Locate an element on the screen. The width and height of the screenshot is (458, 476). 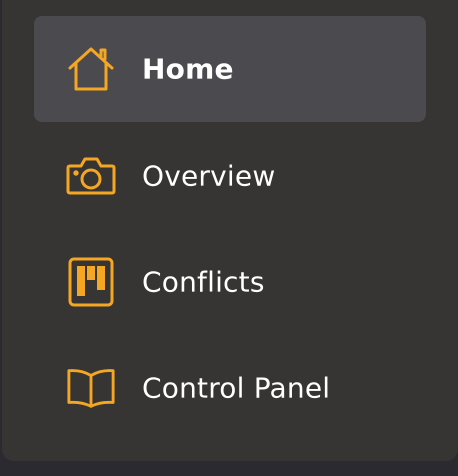
kanban-board-icon is located at coordinates (91, 282).